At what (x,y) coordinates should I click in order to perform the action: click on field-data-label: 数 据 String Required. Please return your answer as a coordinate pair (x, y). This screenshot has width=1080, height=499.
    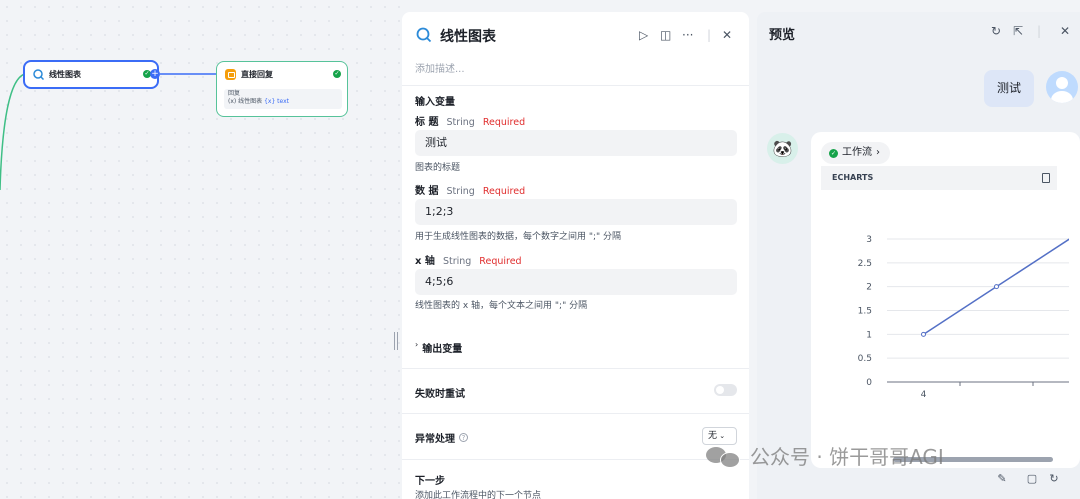
    Looking at the image, I should click on (470, 189).